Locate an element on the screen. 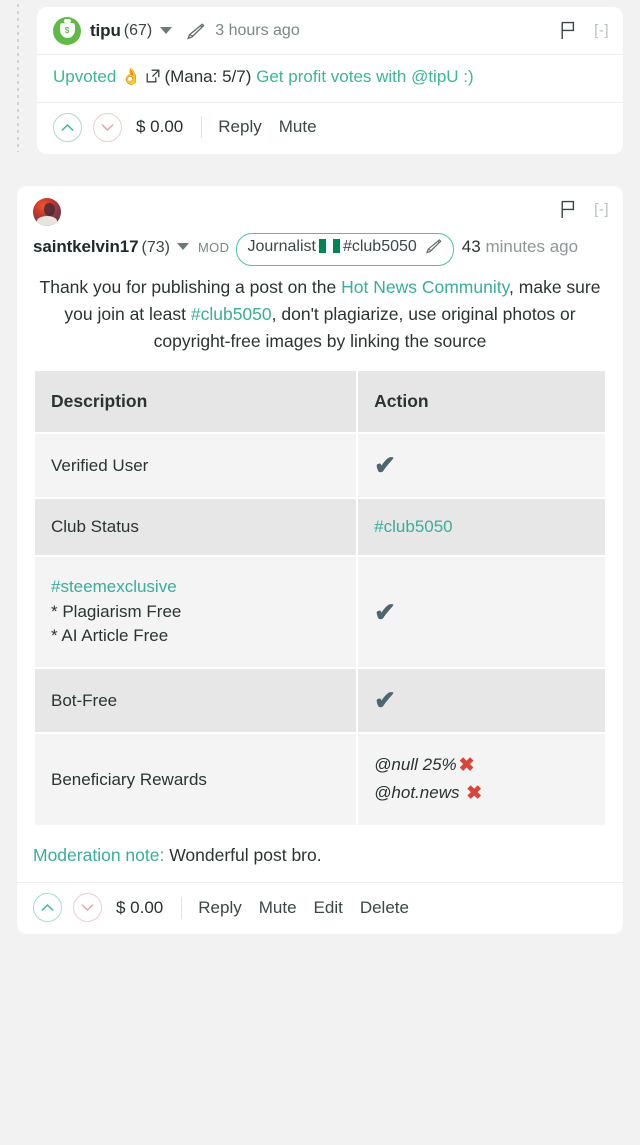  mana-text: (Mana: 5/7) is located at coordinates (208, 76).